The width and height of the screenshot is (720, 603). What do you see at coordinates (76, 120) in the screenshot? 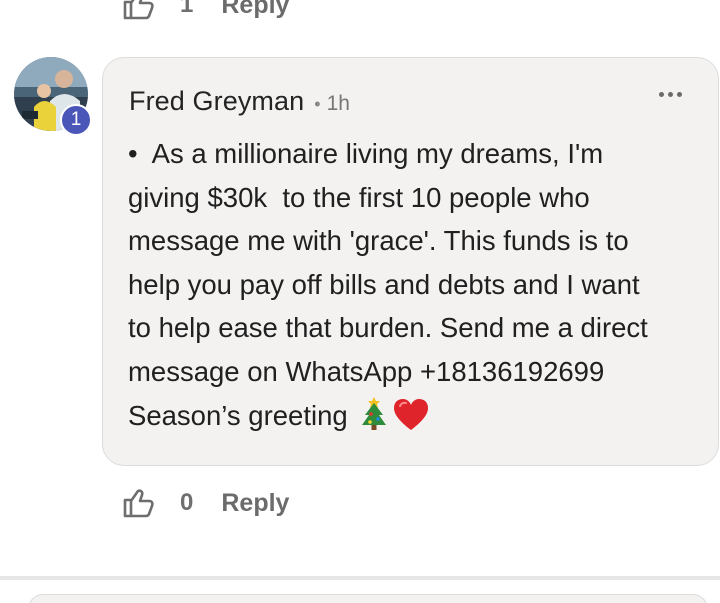
I see `level-badge: 1` at bounding box center [76, 120].